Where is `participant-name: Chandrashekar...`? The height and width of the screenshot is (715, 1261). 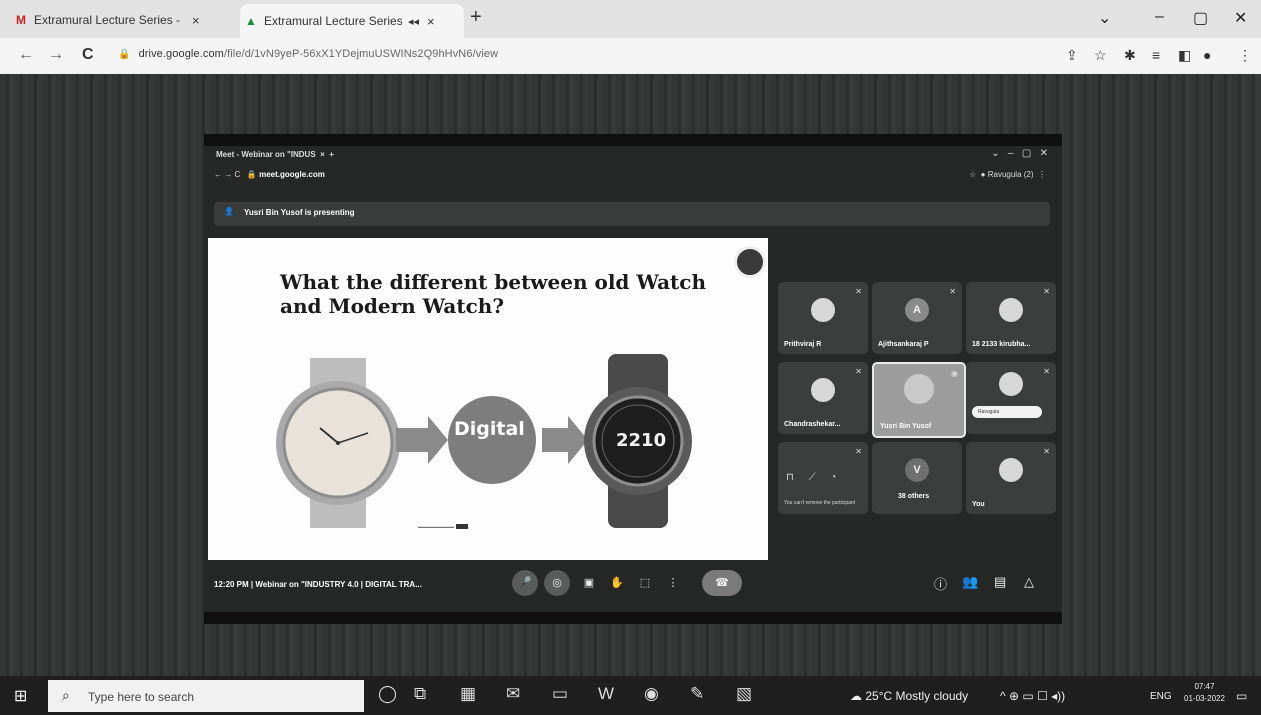
participant-name: Chandrashekar... is located at coordinates (812, 424).